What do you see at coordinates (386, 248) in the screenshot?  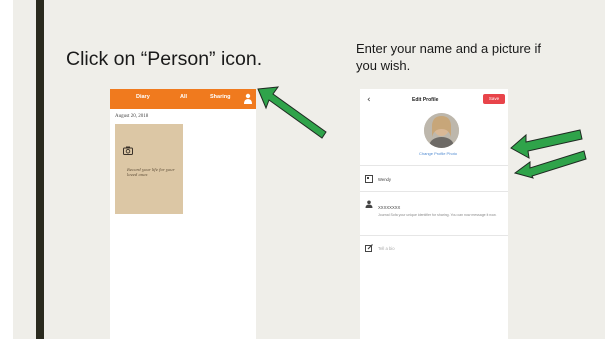 I see `bio-field: Tell a bio` at bounding box center [386, 248].